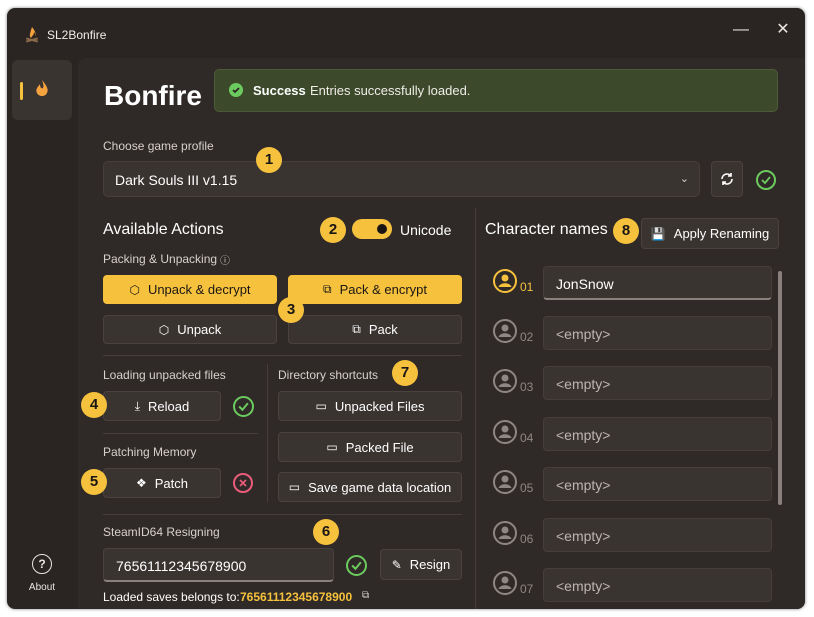 Image resolution: width=814 pixels, height=617 pixels. Describe the element at coordinates (77, 35) in the screenshot. I see `app-title: SL2Bonfire` at that location.